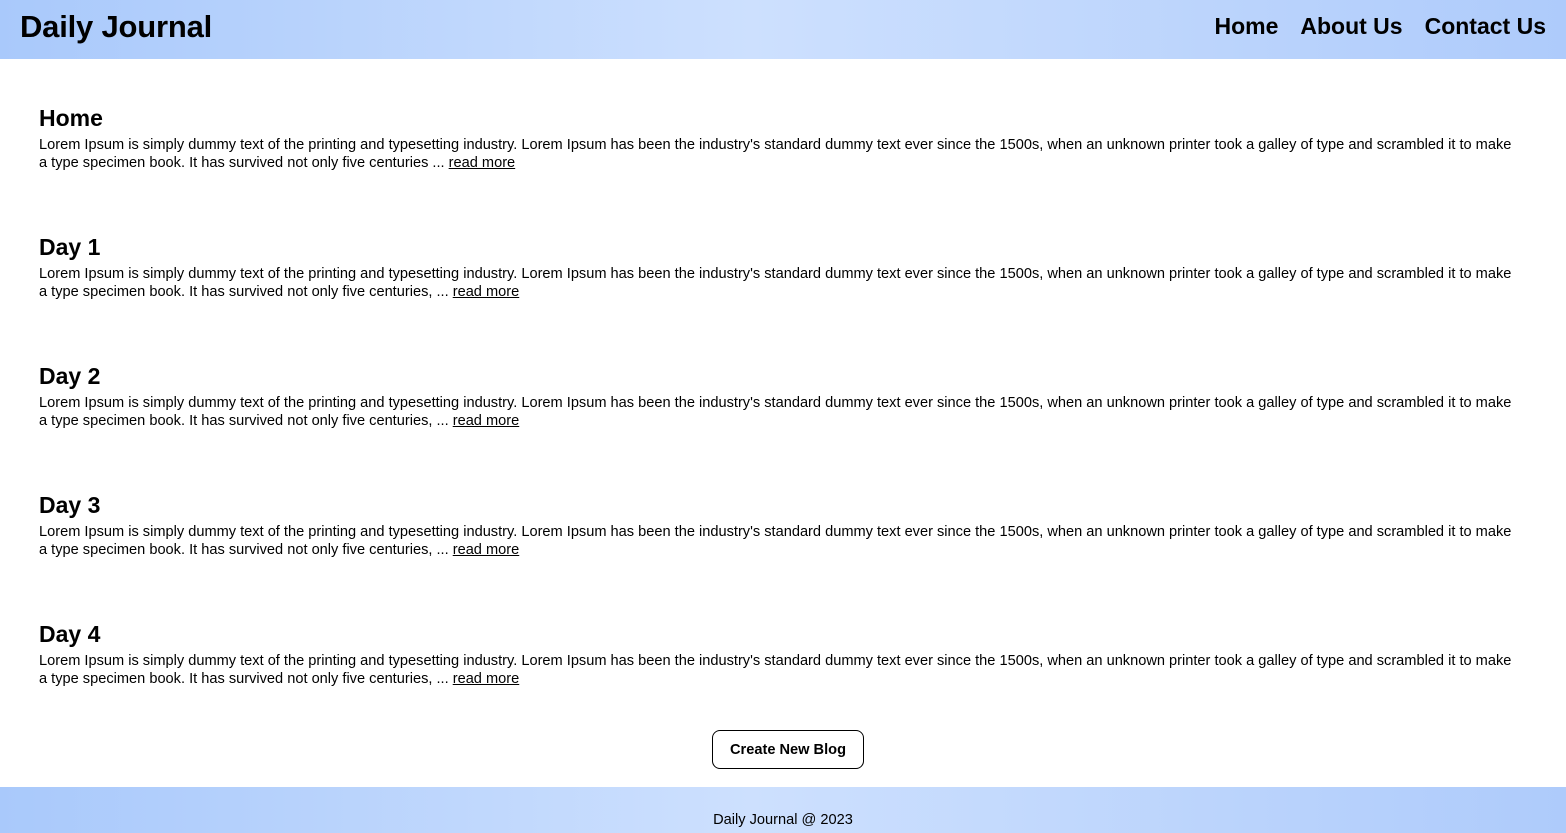  I want to click on site-header: Daily Journal Home About Us Contact Us, so click(783, 29).